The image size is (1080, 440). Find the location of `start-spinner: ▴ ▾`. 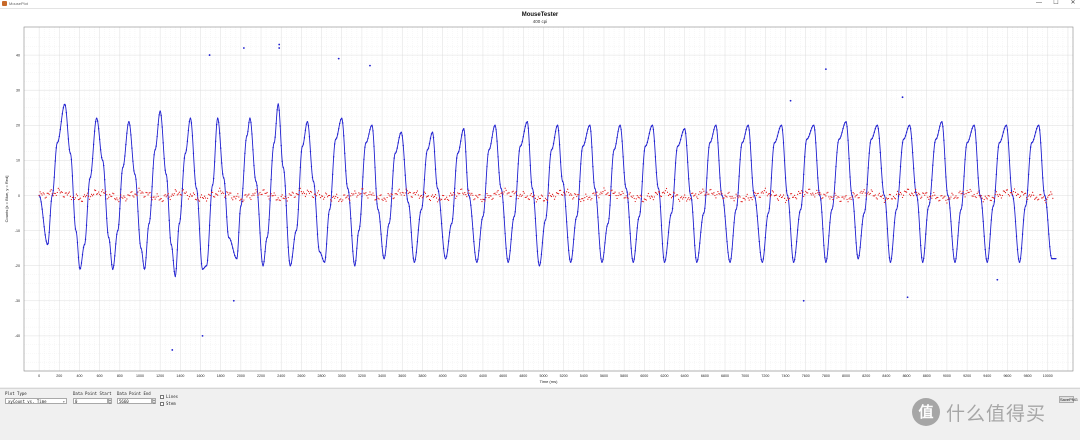

start-spinner: ▴ ▾ is located at coordinates (110, 401).